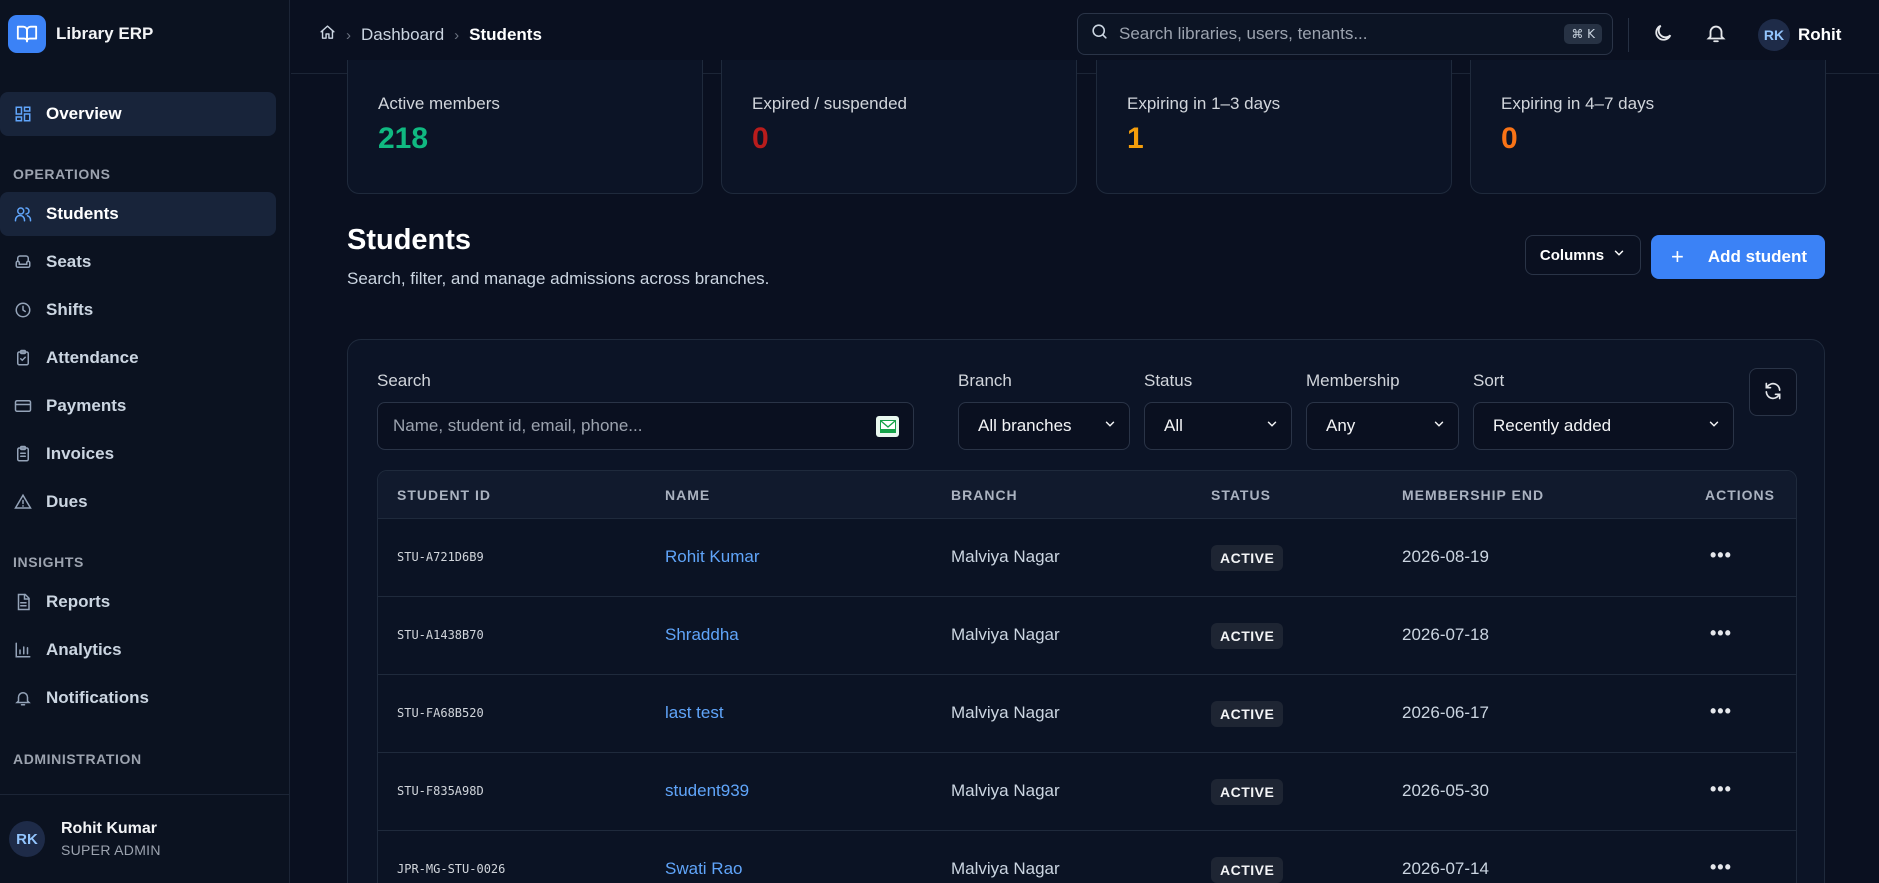 Image resolution: width=1879 pixels, height=883 pixels. I want to click on membership-label: Membership, so click(1353, 380).